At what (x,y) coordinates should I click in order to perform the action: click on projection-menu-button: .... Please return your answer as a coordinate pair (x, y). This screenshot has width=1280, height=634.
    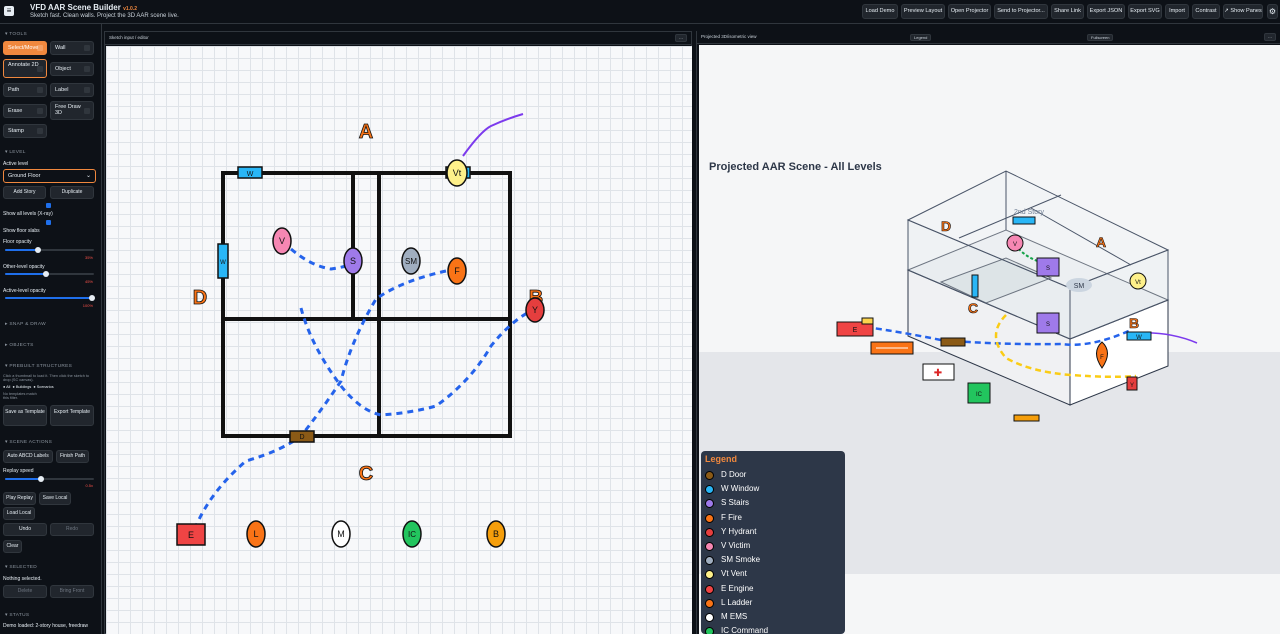
    Looking at the image, I should click on (1270, 37).